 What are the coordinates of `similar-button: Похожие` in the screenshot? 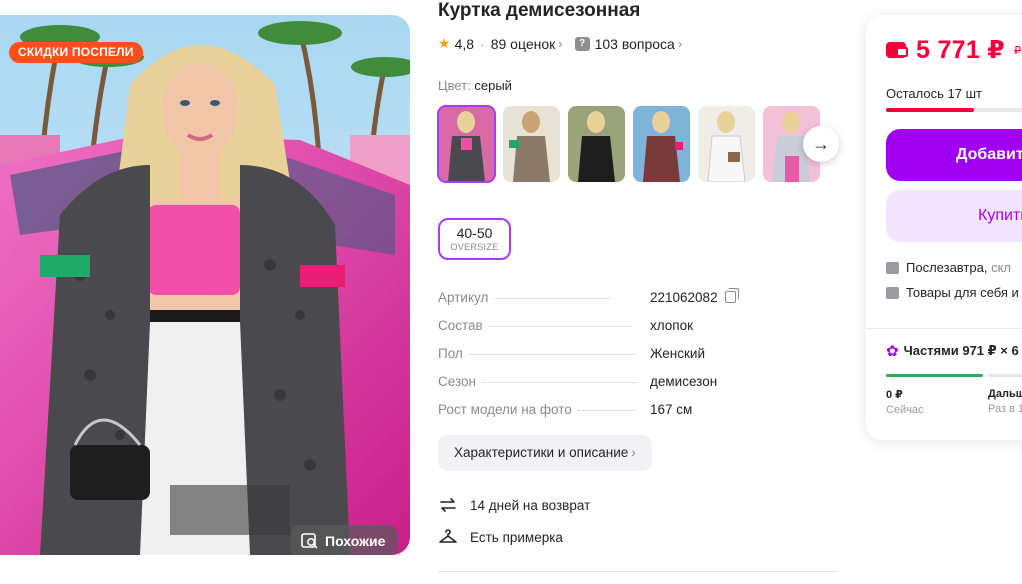 It's located at (344, 540).